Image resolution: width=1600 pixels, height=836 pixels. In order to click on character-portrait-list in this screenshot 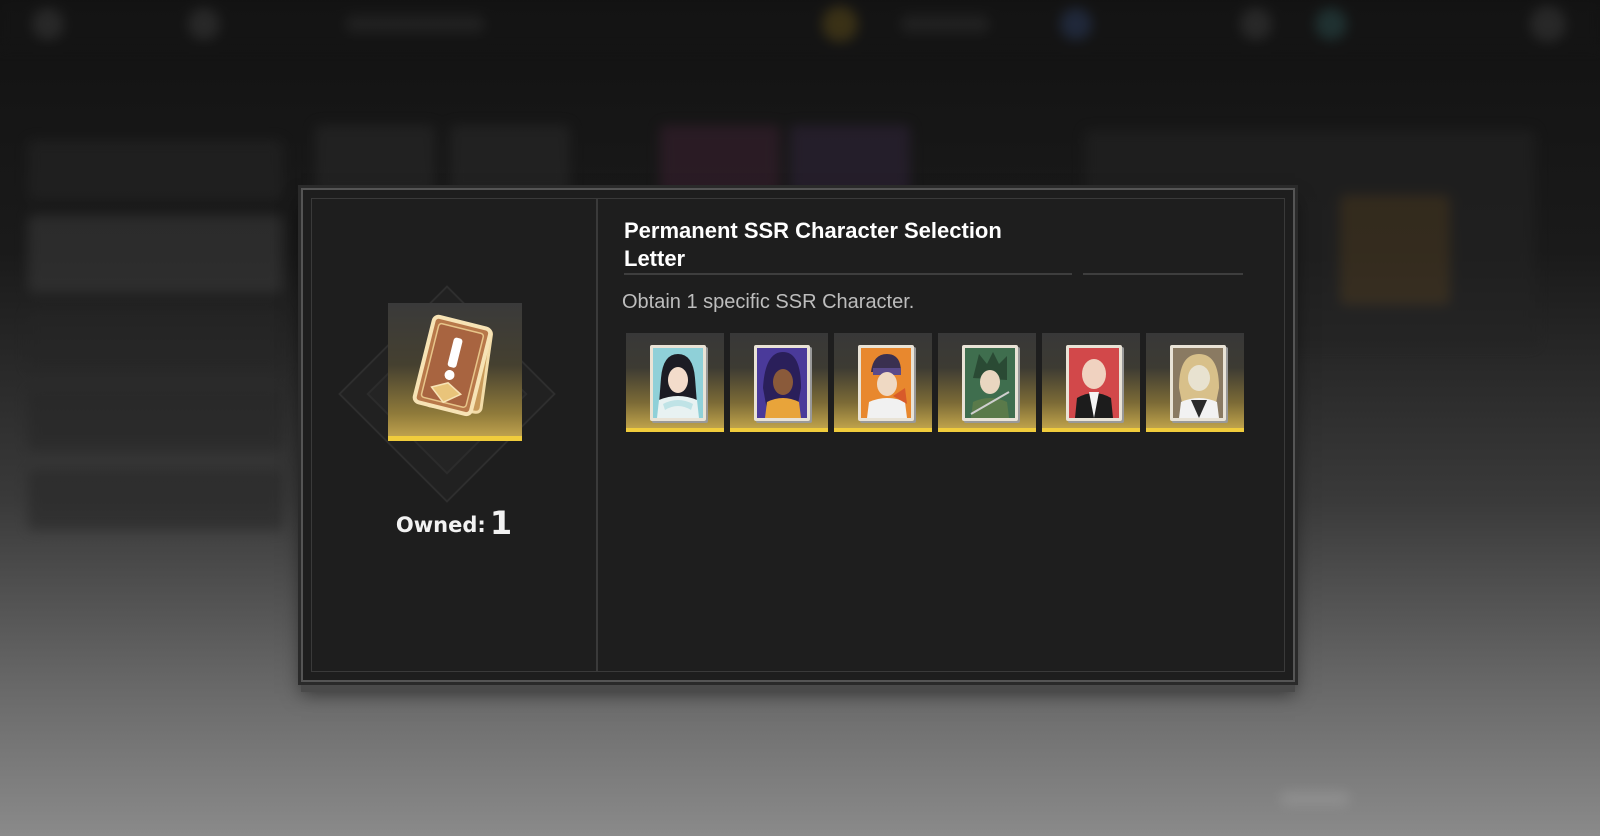, I will do `click(935, 382)`.